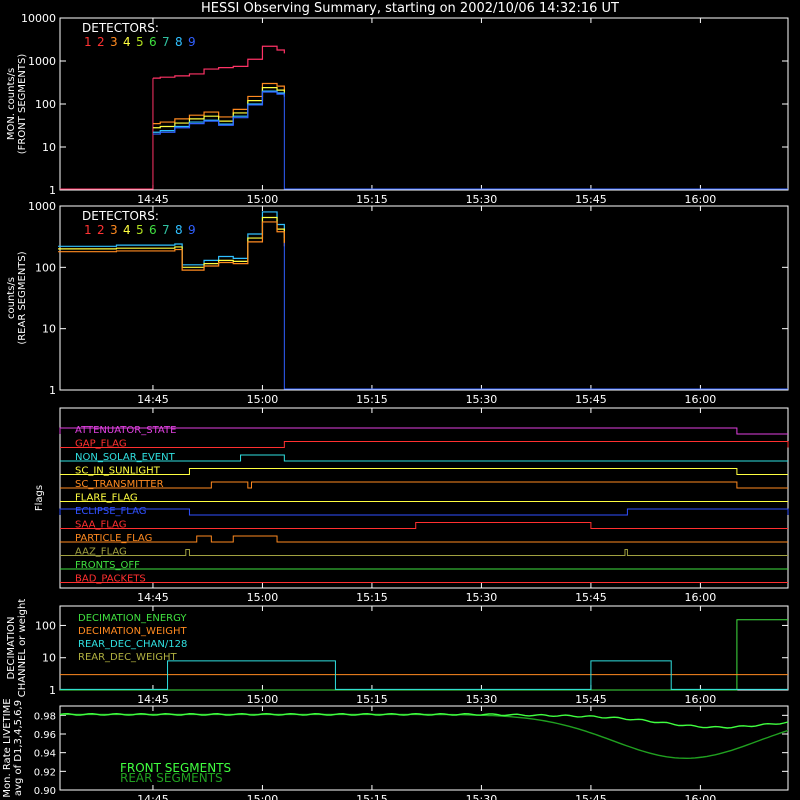 The width and height of the screenshot is (800, 800). What do you see at coordinates (125, 430) in the screenshot?
I see `flag-label: ATTENUATOR_STATE` at bounding box center [125, 430].